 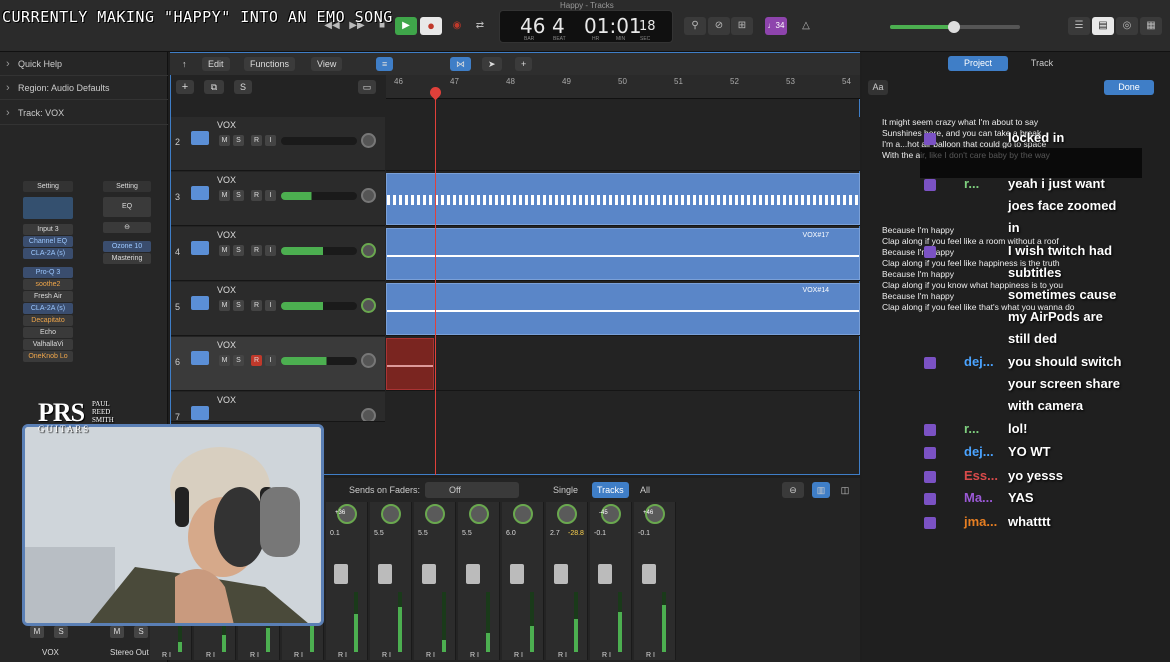 What do you see at coordinates (127, 207) in the screenshot?
I see `eq-slot: EQ` at bounding box center [127, 207].